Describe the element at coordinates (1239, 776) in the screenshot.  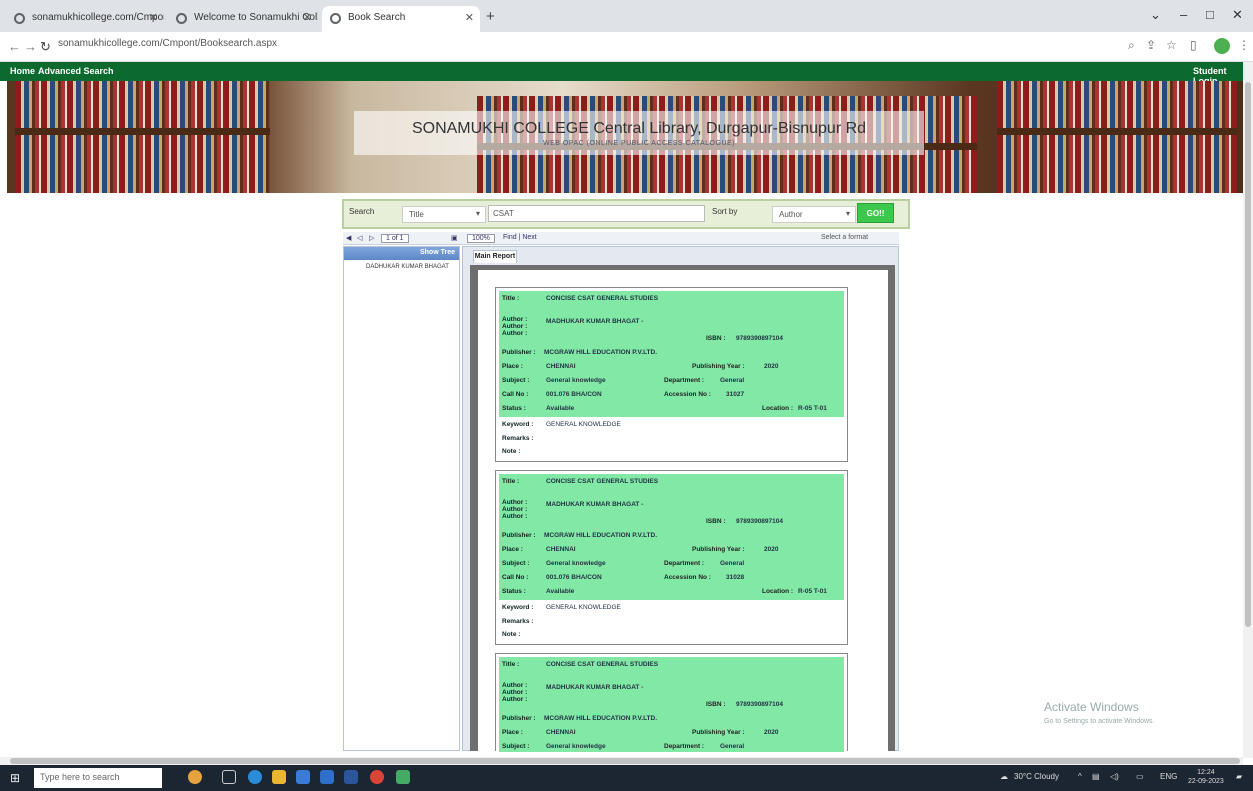
I see `notification-icon: ▰` at that location.